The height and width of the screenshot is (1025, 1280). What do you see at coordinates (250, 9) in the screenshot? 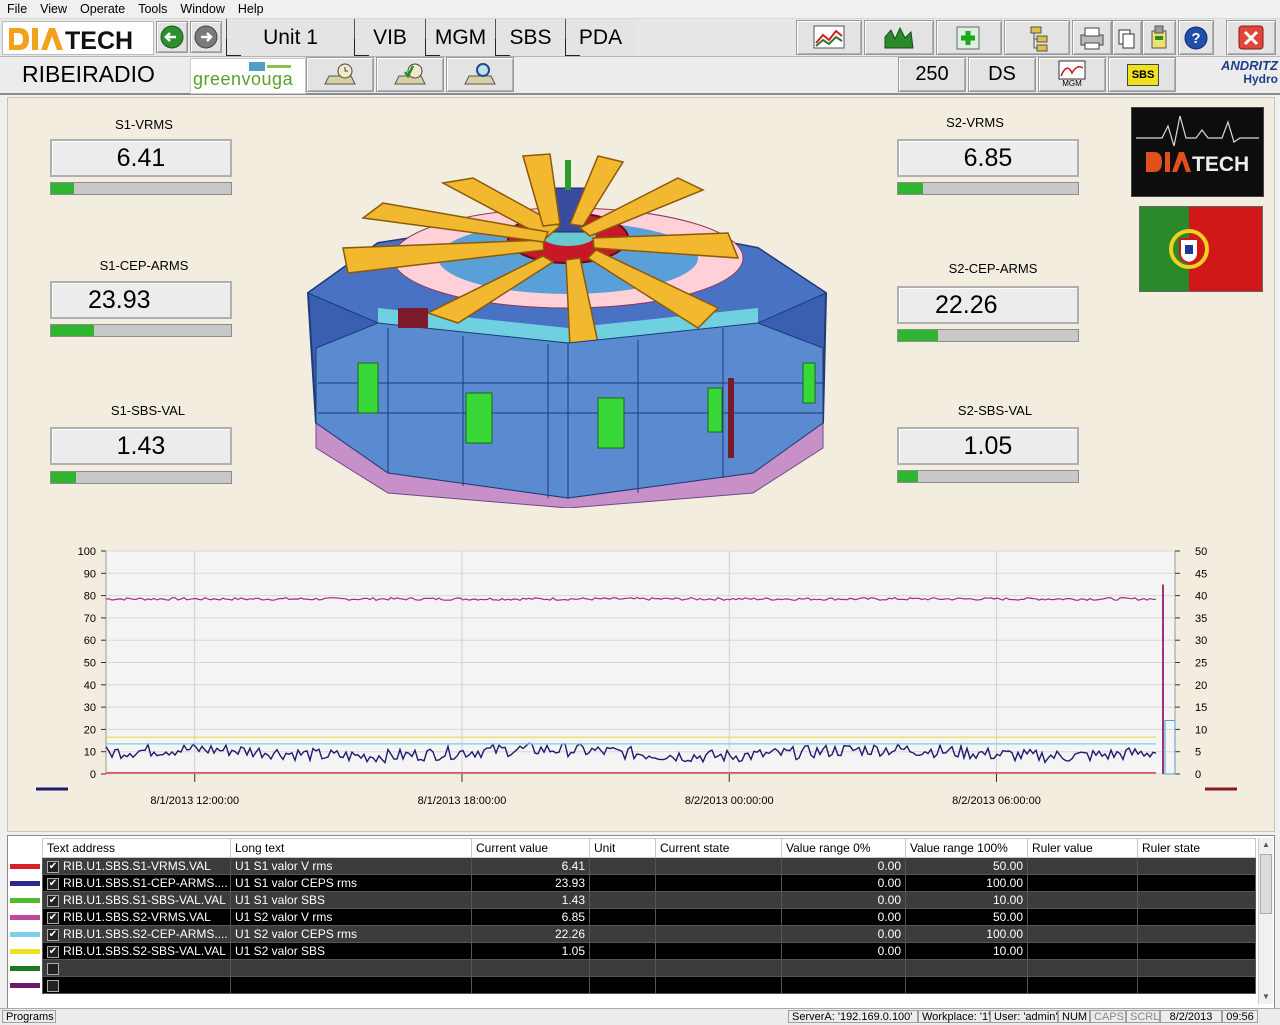
I see `menu-help: Help` at bounding box center [250, 9].